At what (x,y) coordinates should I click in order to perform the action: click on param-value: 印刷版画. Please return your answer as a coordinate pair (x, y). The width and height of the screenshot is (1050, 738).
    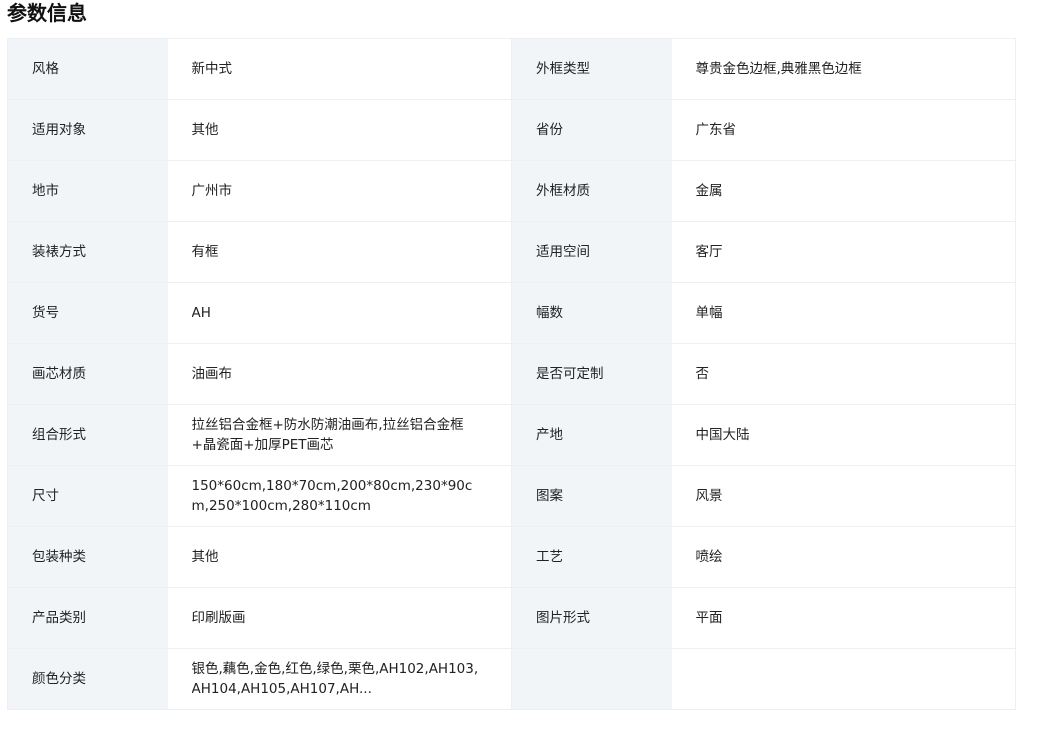
    Looking at the image, I should click on (339, 618).